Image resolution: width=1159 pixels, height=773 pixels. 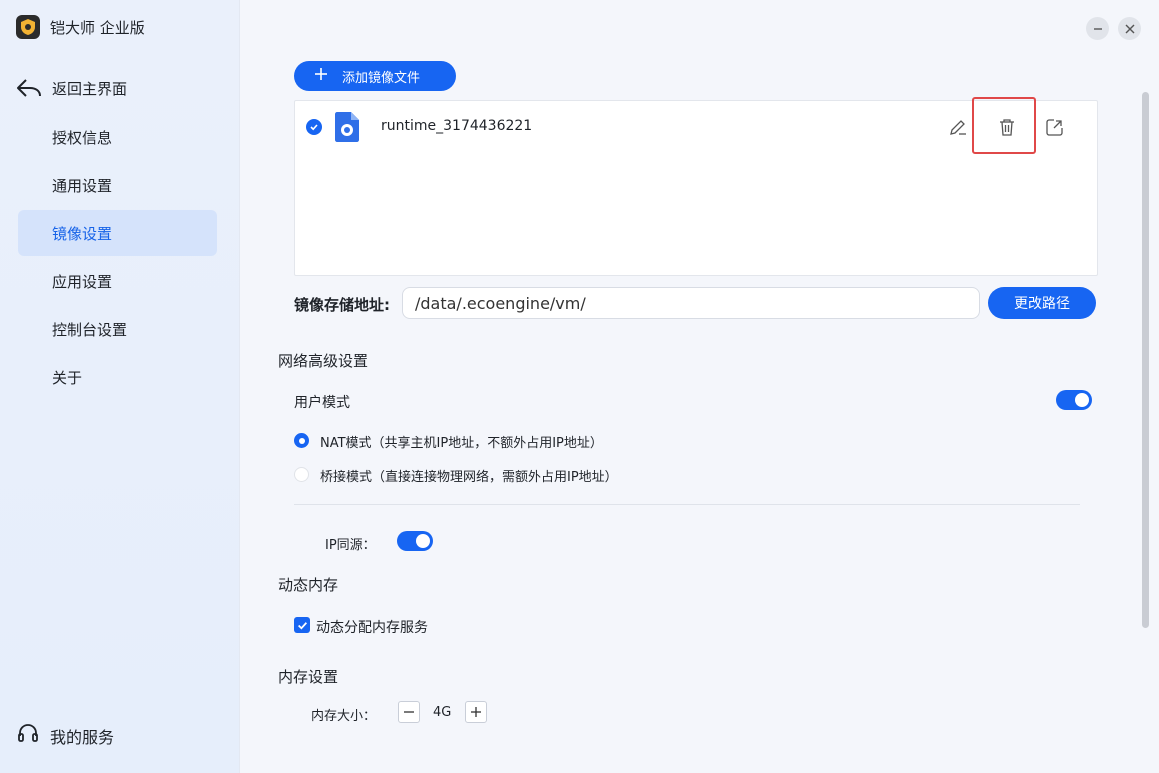 What do you see at coordinates (28, 27) in the screenshot?
I see `shield-logo-icon` at bounding box center [28, 27].